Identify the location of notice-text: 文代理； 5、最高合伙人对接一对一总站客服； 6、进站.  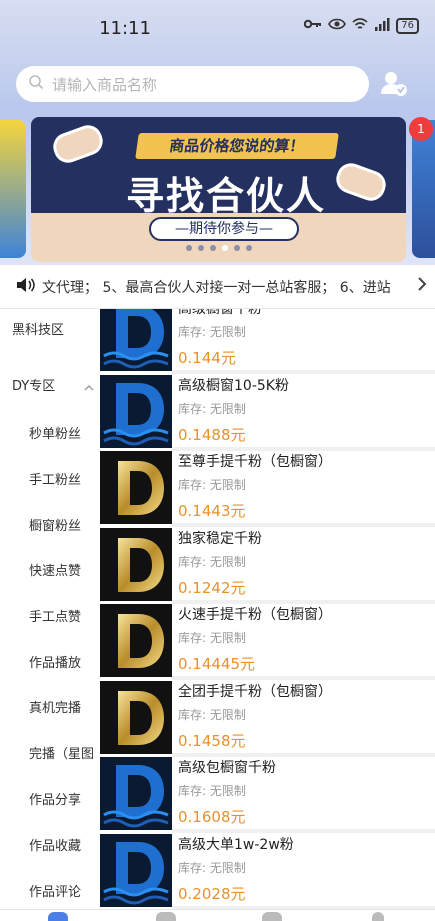
(216, 287).